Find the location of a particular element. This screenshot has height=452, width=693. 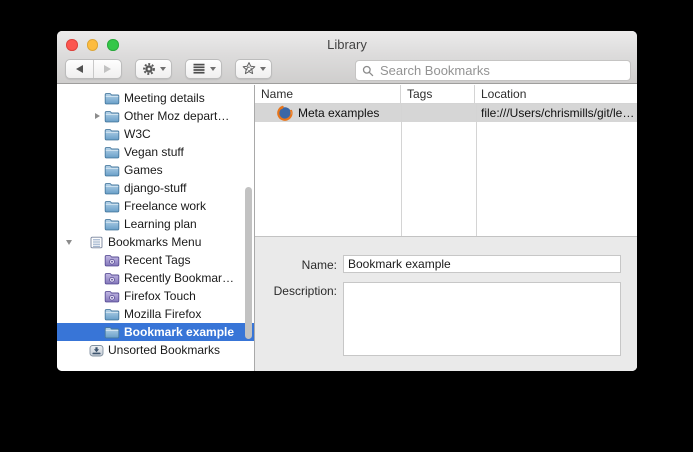

sidebar-item-freelance-work: Freelance work is located at coordinates (155, 206).